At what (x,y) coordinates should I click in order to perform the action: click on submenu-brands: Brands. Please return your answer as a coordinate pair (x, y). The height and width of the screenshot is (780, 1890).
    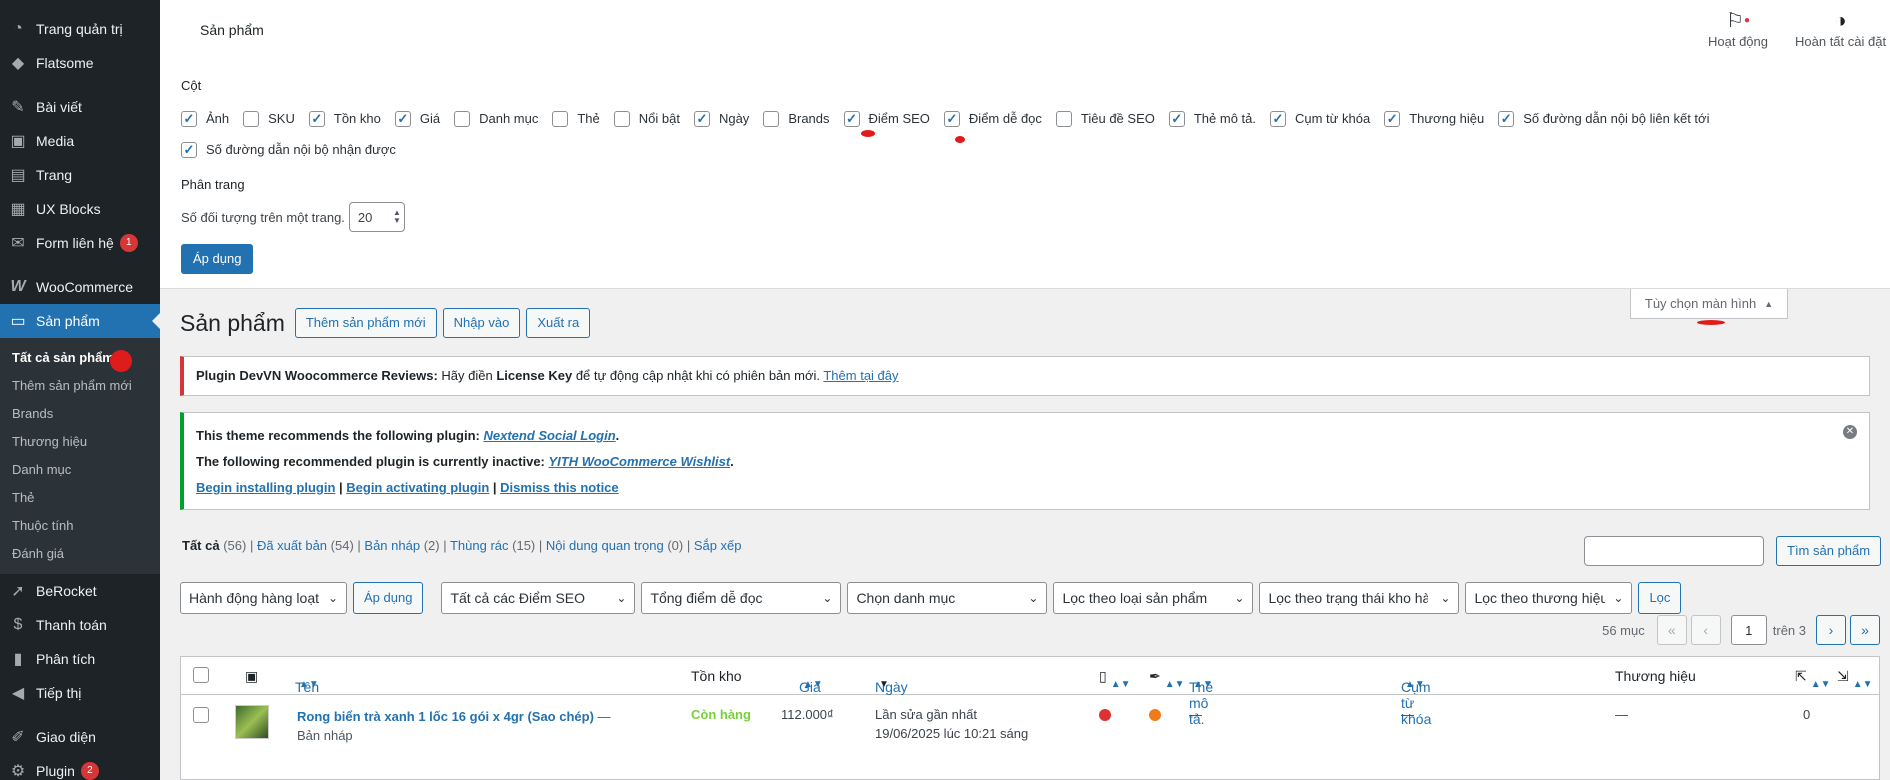
    Looking at the image, I should click on (80, 414).